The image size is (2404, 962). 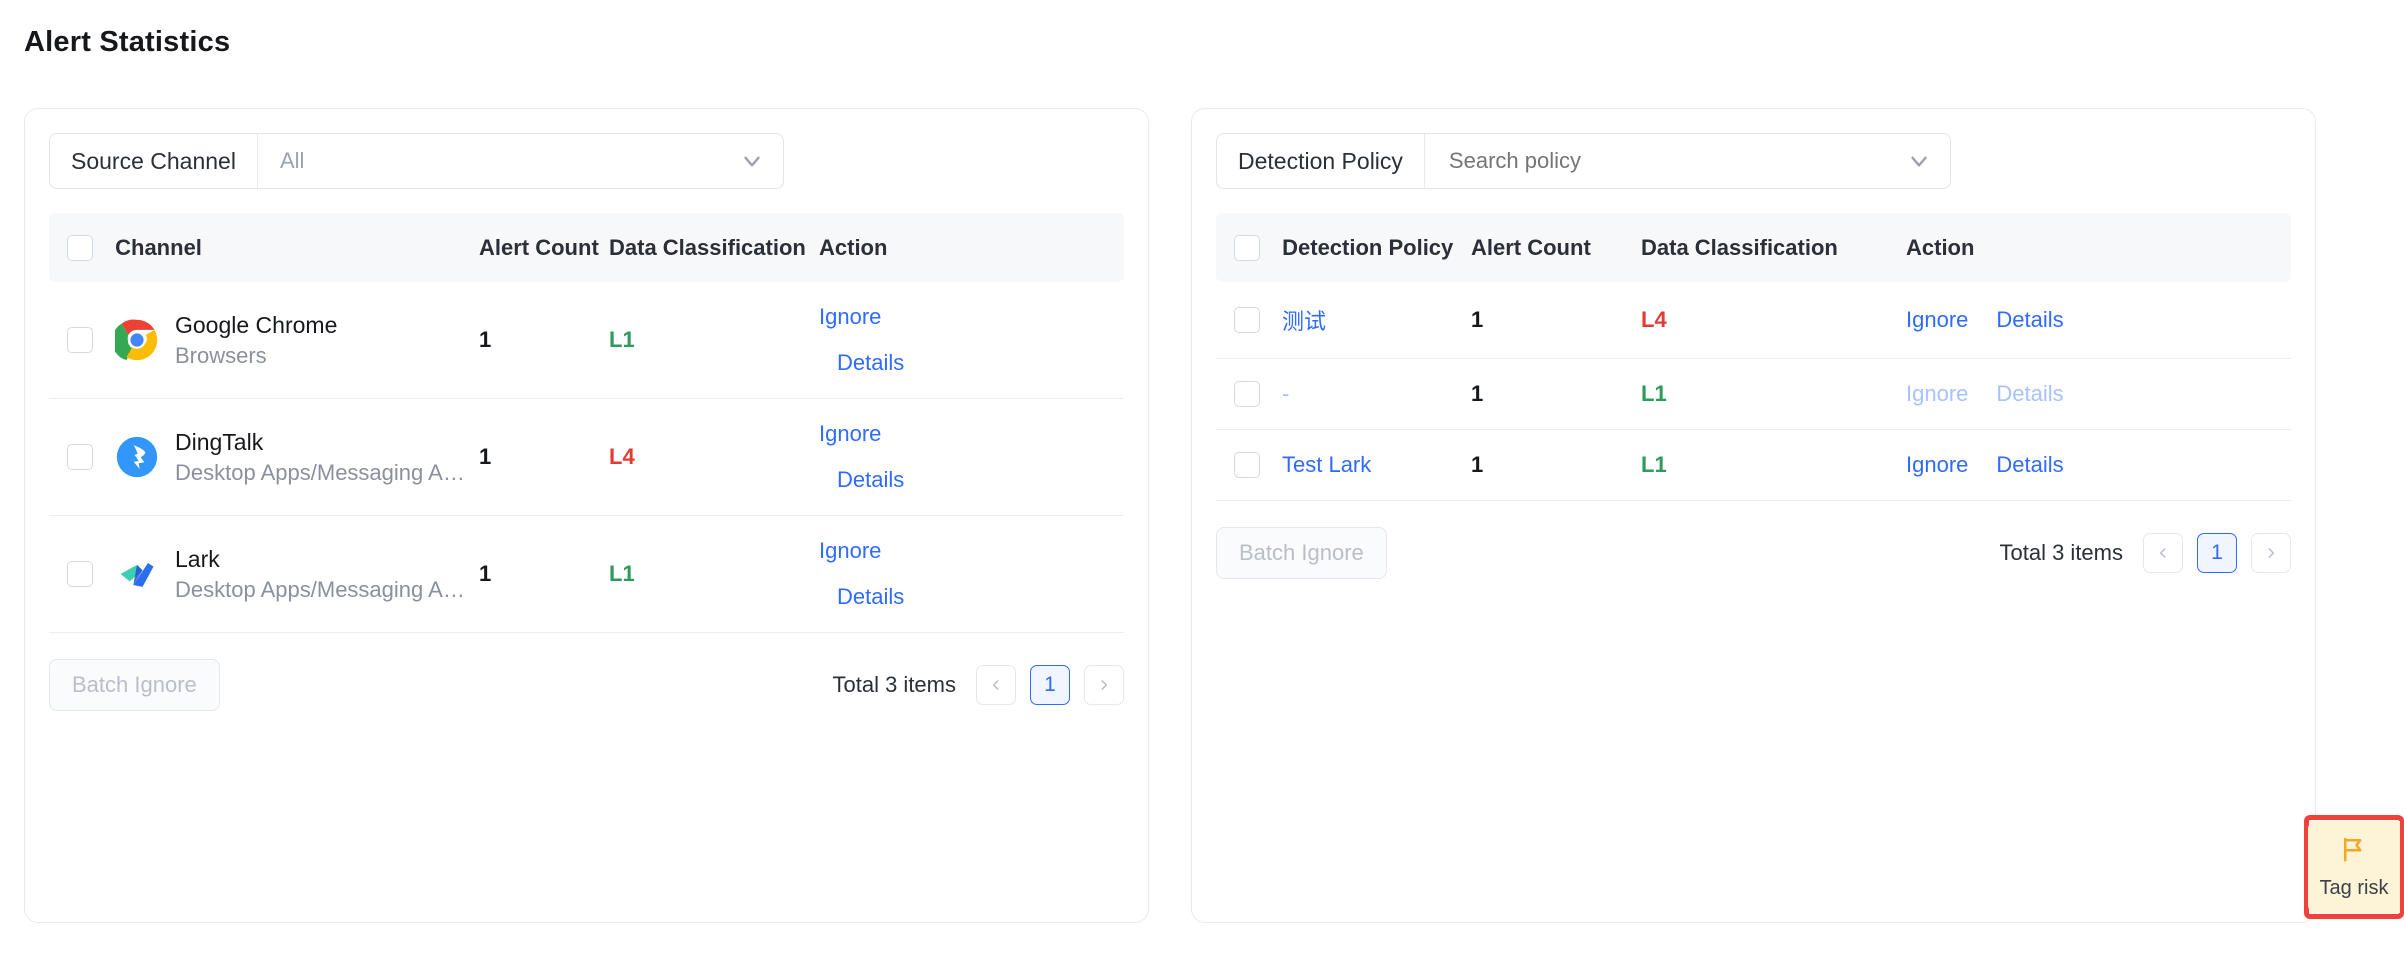 I want to click on policy-name-cell: 测试, so click(x=1343, y=321).